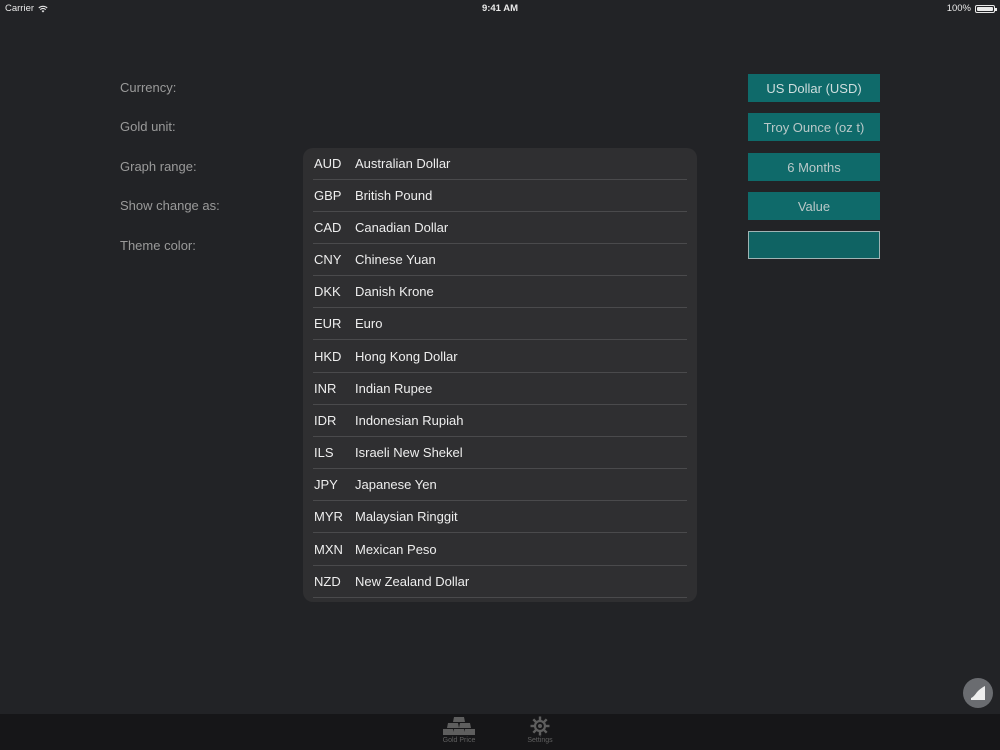 The width and height of the screenshot is (1000, 750). I want to click on currency-row-ils: ILS Israeli New Shekel, so click(500, 453).